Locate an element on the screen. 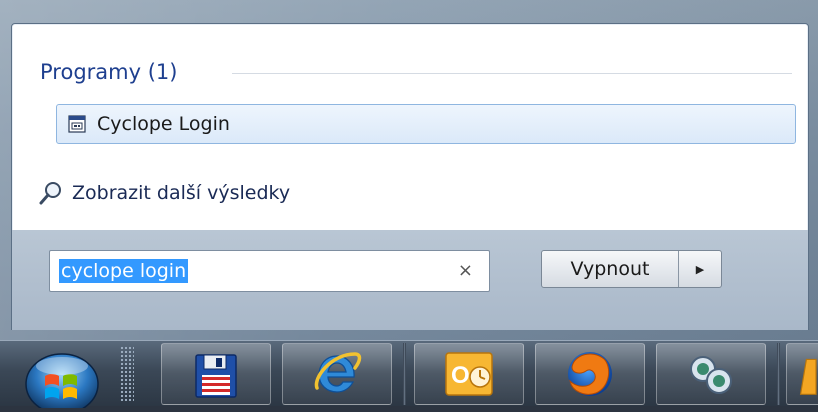 The width and height of the screenshot is (818, 412). taskbar-grip is located at coordinates (127, 373).